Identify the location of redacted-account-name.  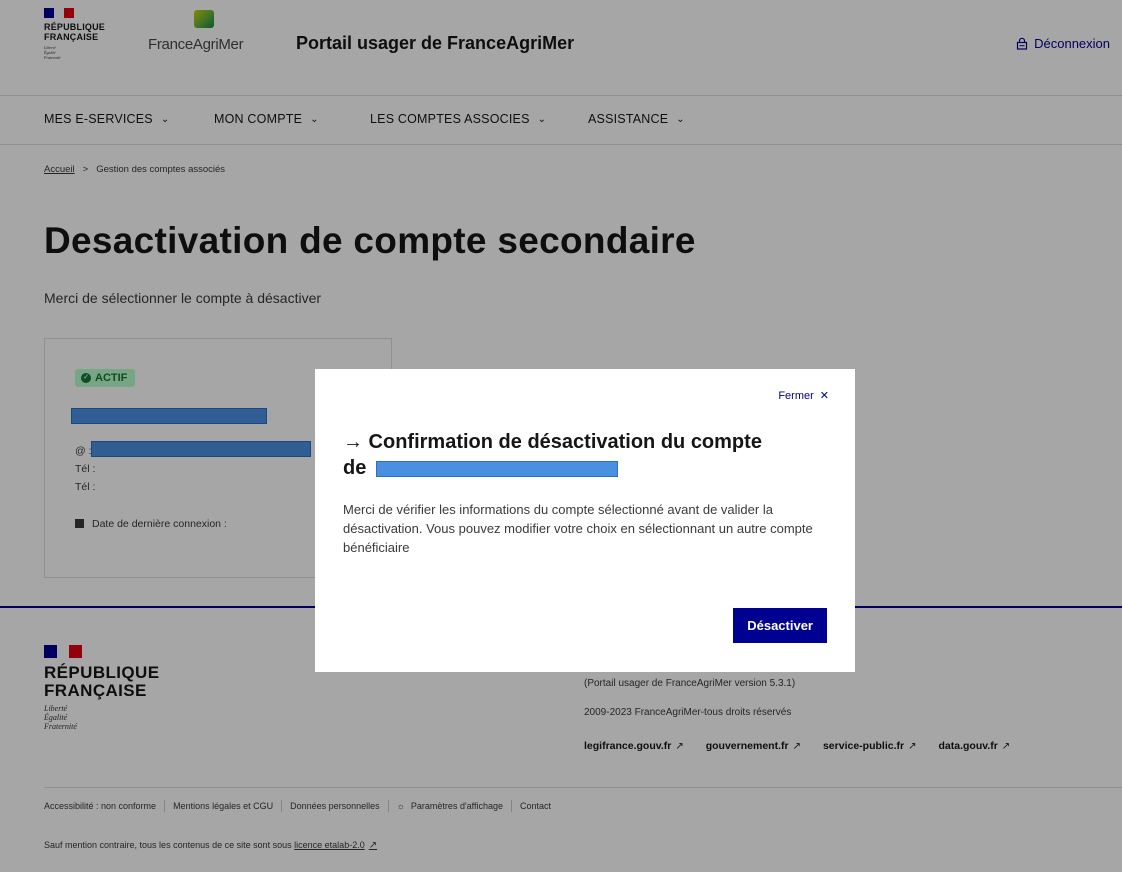
(497, 469).